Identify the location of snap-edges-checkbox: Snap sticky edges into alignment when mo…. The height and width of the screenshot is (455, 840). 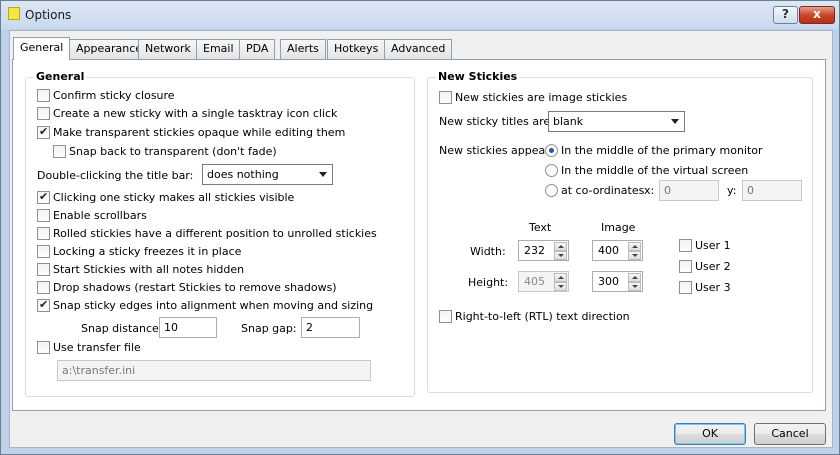
(205, 306).